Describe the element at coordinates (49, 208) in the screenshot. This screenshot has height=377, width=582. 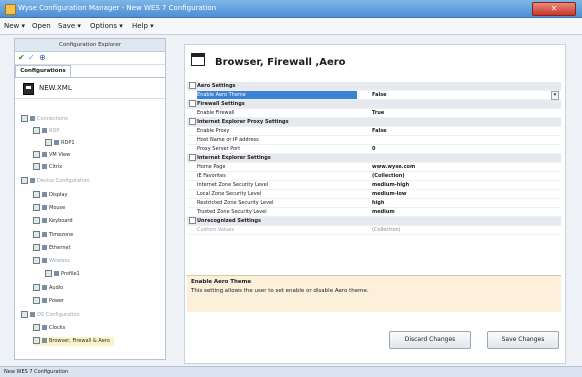
I see `tree-mouse: Mouse` at that location.